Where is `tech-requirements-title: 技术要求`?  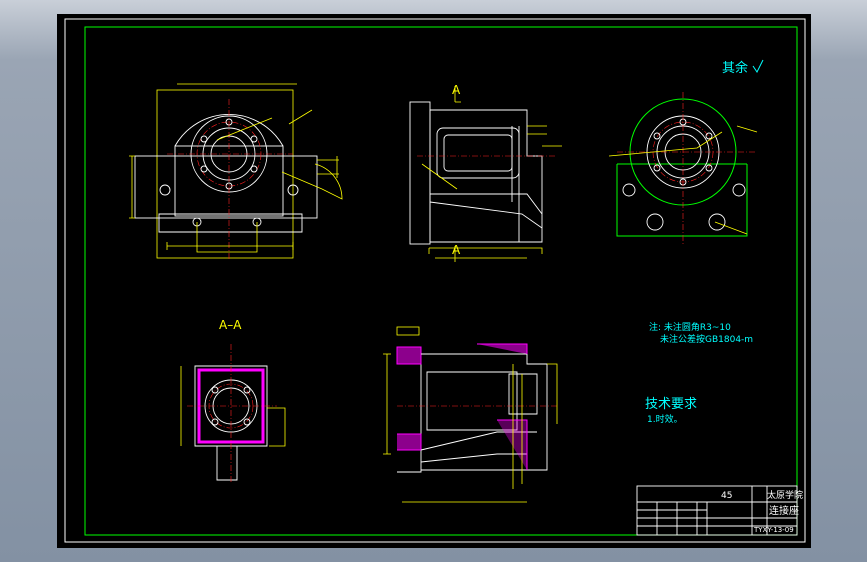
tech-requirements-title: 技术要求 is located at coordinates (671, 404).